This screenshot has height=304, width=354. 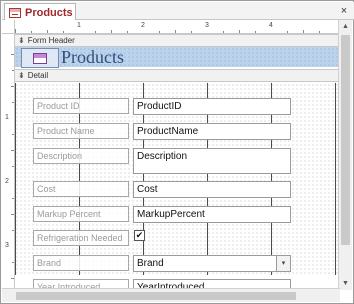 I want to click on vertical-ruler: 1 2 3, so click(x=8, y=162).